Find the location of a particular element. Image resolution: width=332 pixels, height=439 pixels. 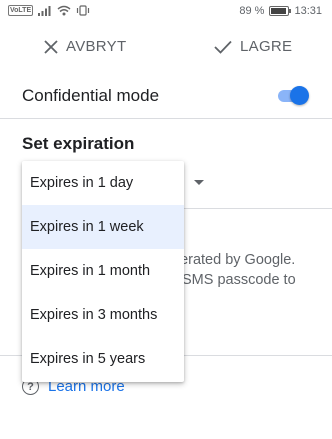

status-left: VoLTE is located at coordinates (49, 10).